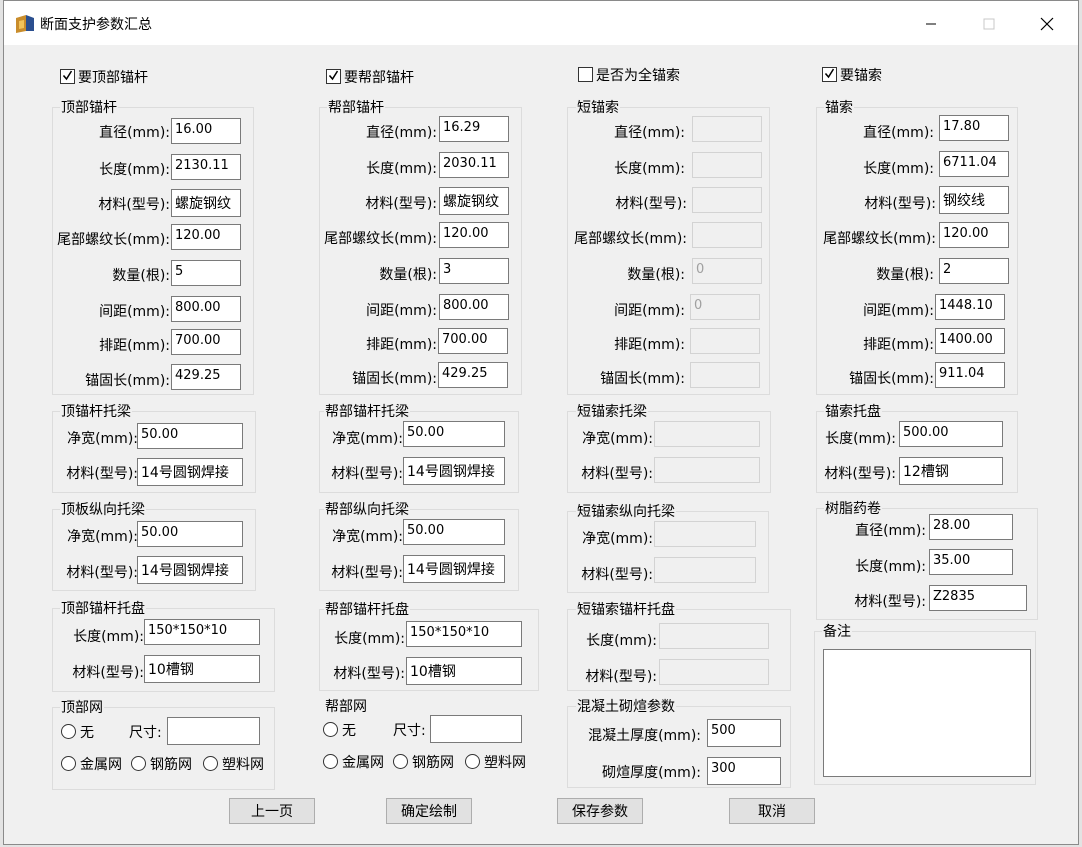  I want to click on short-long-beam-material-input, so click(705, 570).